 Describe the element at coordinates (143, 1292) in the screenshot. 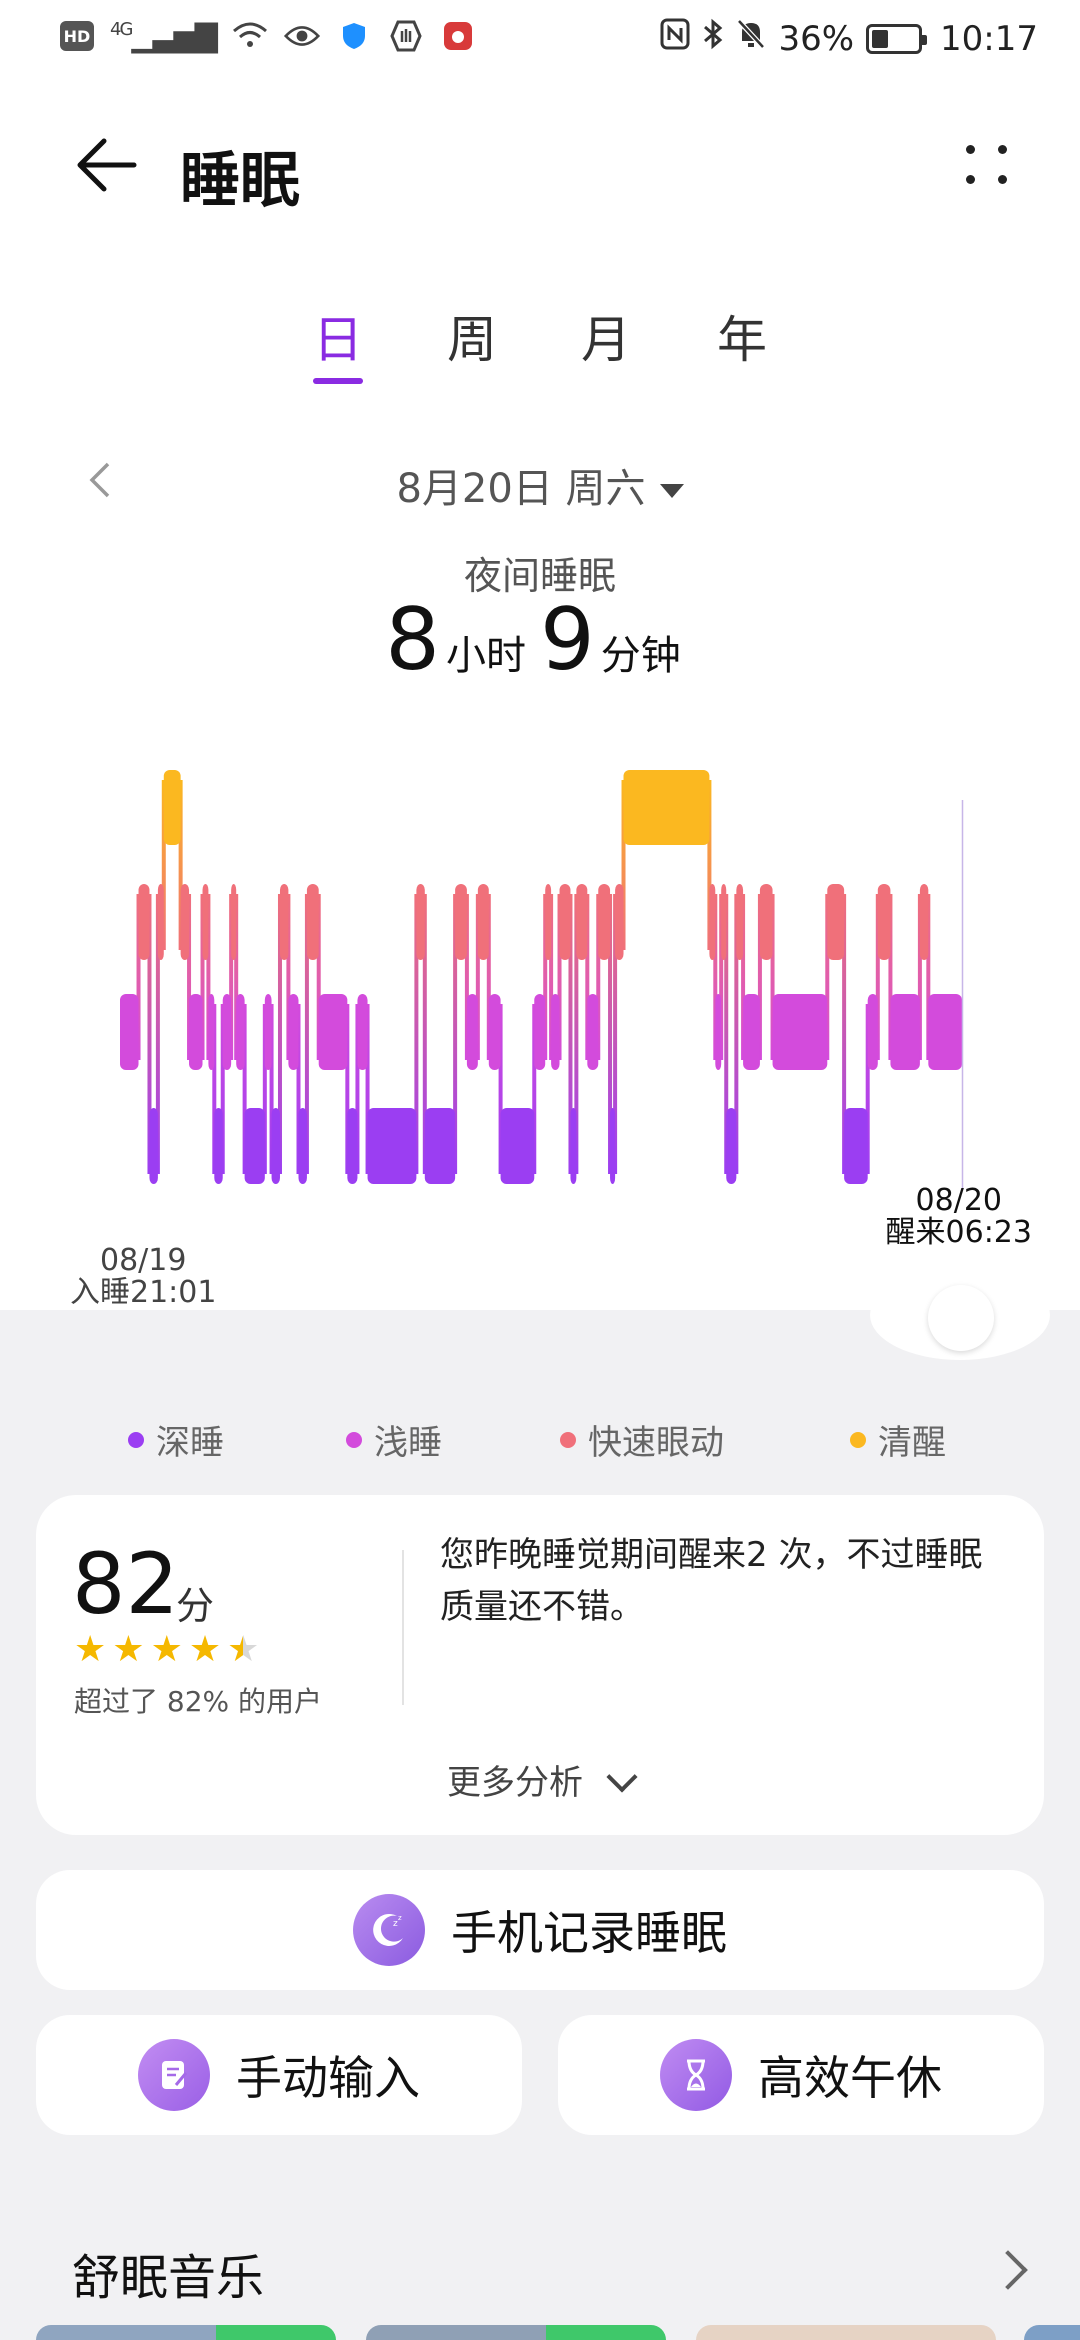

I see `start-label: 入睡21:01` at that location.